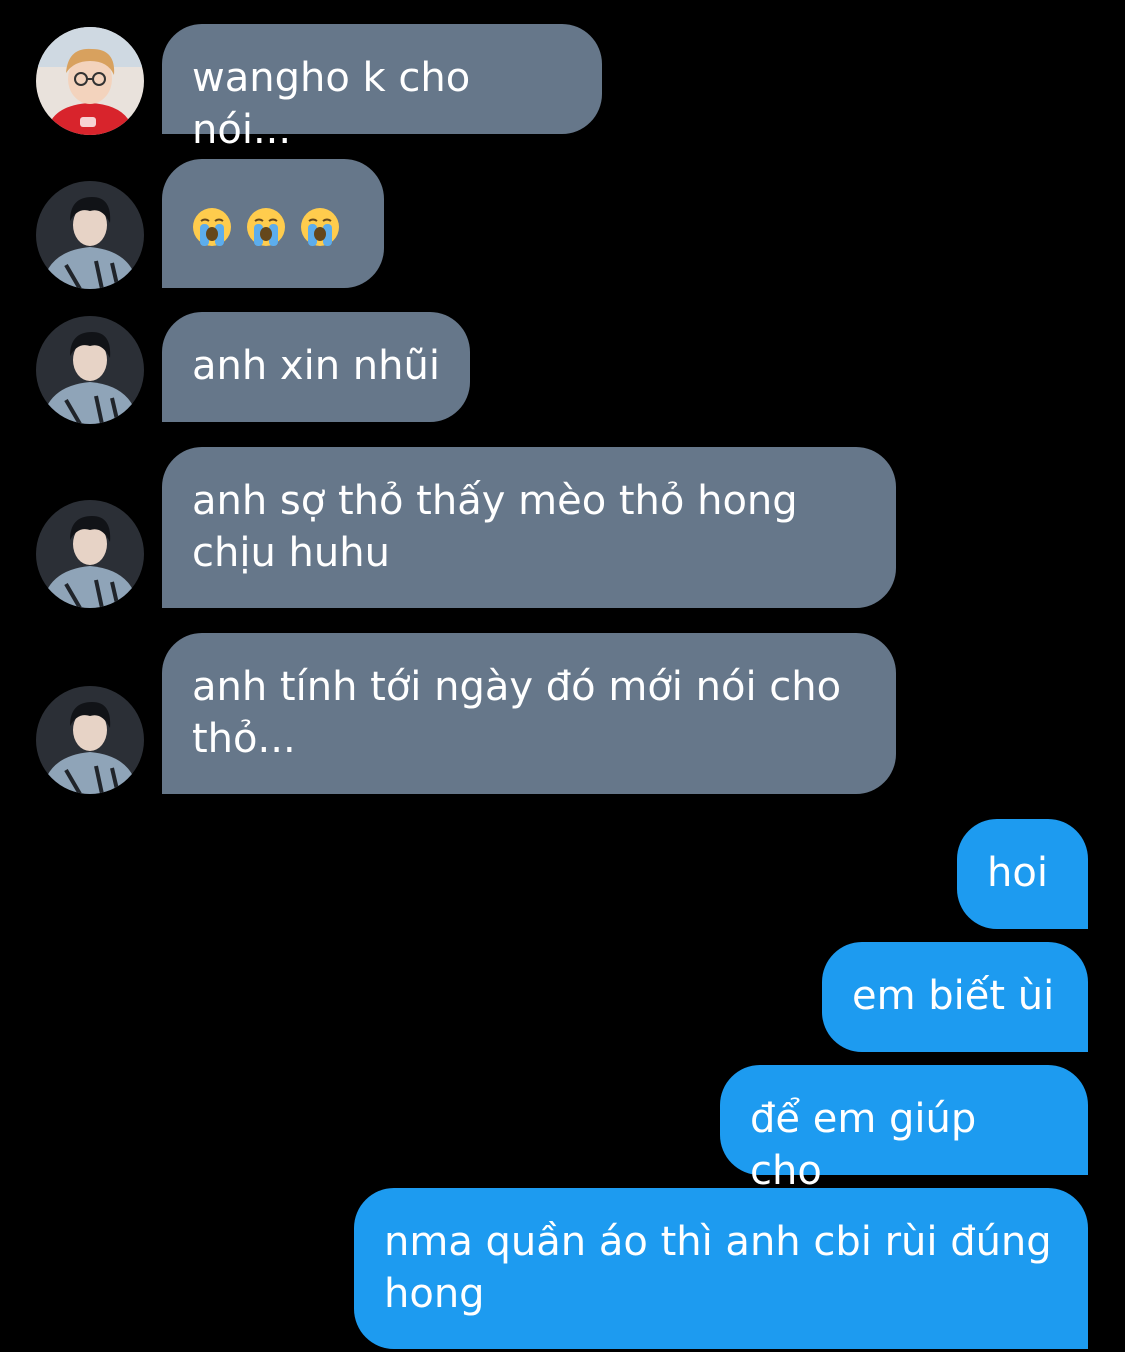  I want to click on emoji-row, so click(273, 217).